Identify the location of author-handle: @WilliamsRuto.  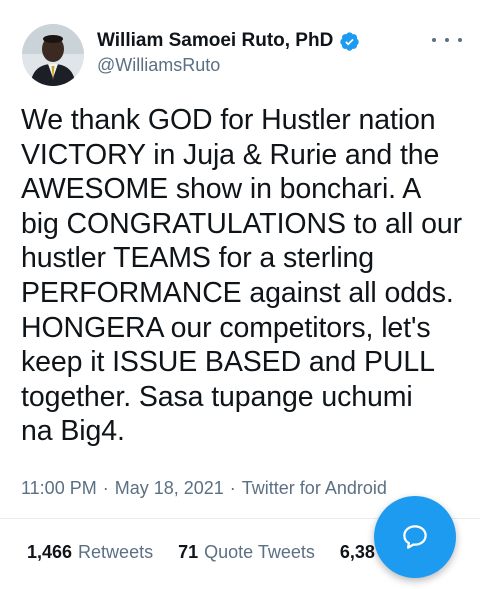
(158, 65).